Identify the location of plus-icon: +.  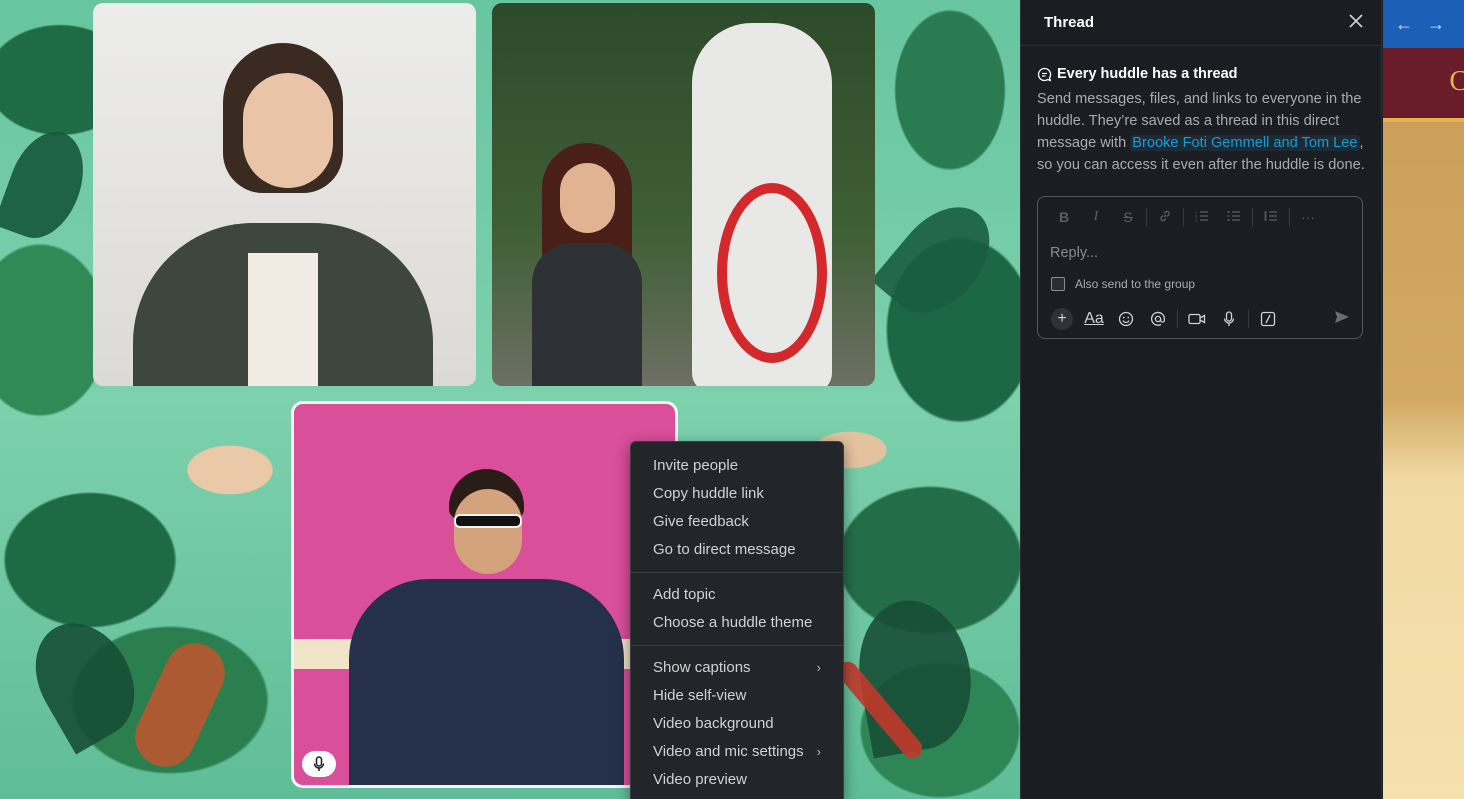
(1062, 319).